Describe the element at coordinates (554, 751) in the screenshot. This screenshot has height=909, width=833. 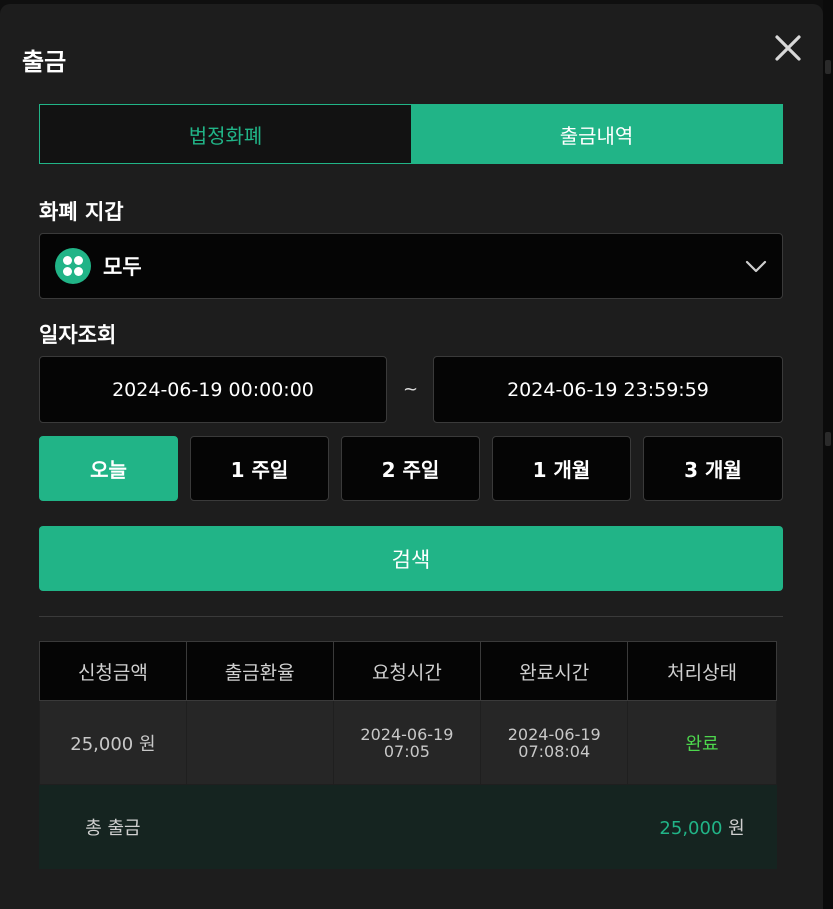
I see `complete-time: 07:08:04` at that location.